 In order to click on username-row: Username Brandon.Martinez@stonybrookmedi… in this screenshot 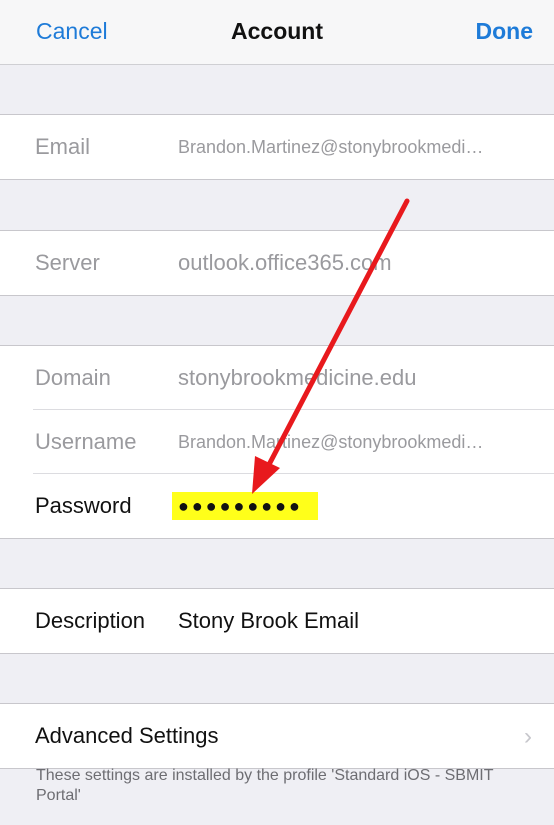, I will do `click(277, 442)`.